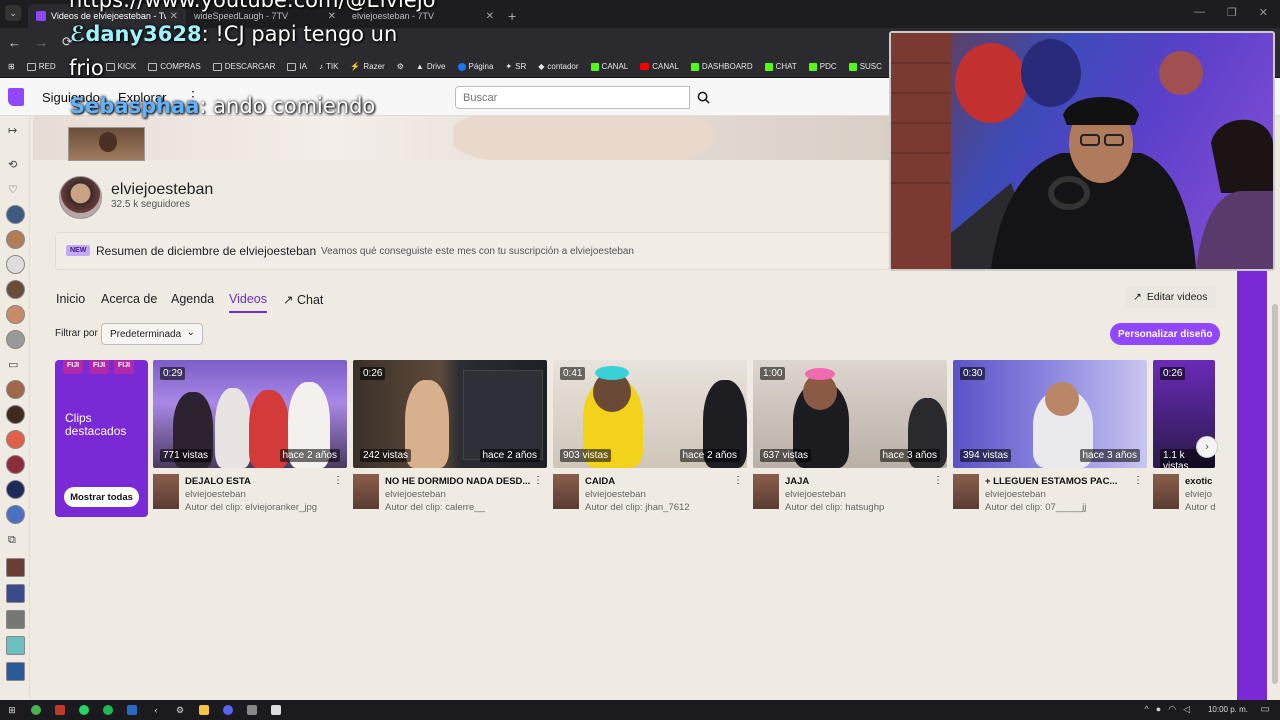 Image resolution: width=1280 pixels, height=720 pixels. I want to click on whatsapp-icon, so click(84, 710).